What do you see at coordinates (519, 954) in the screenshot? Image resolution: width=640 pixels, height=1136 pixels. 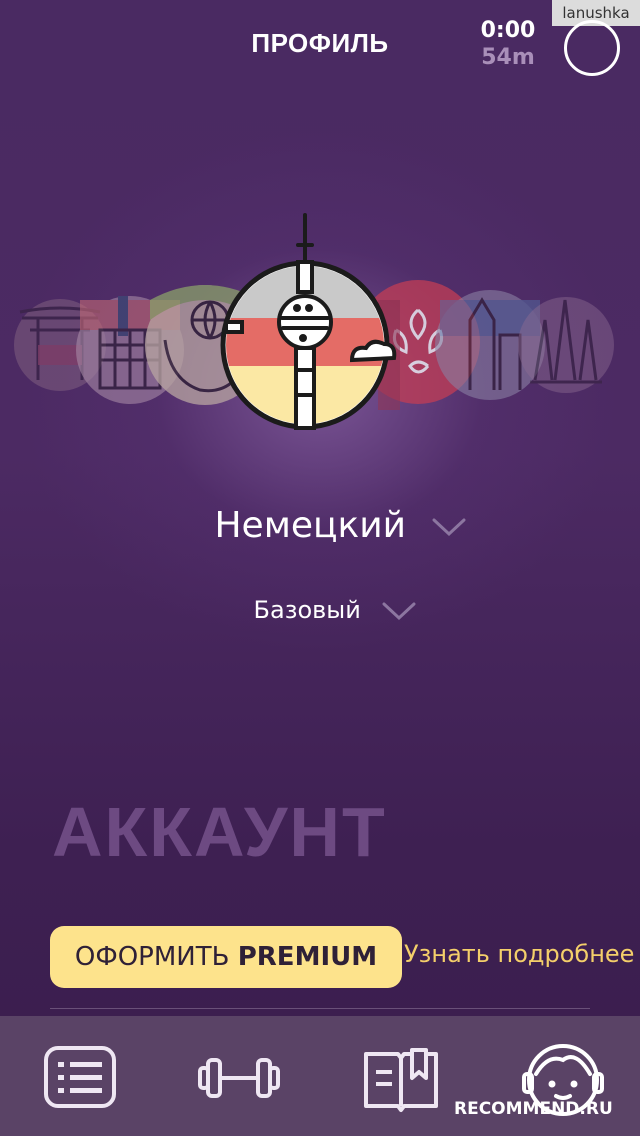 I see `learn-more-link: Узнать подробнее` at bounding box center [519, 954].